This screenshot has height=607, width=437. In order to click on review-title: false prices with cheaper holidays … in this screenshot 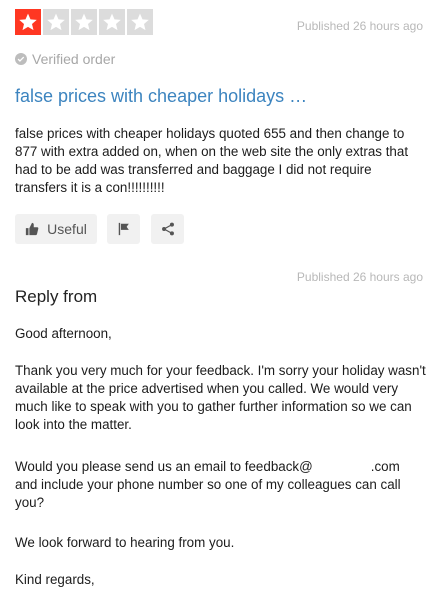, I will do `click(161, 96)`.